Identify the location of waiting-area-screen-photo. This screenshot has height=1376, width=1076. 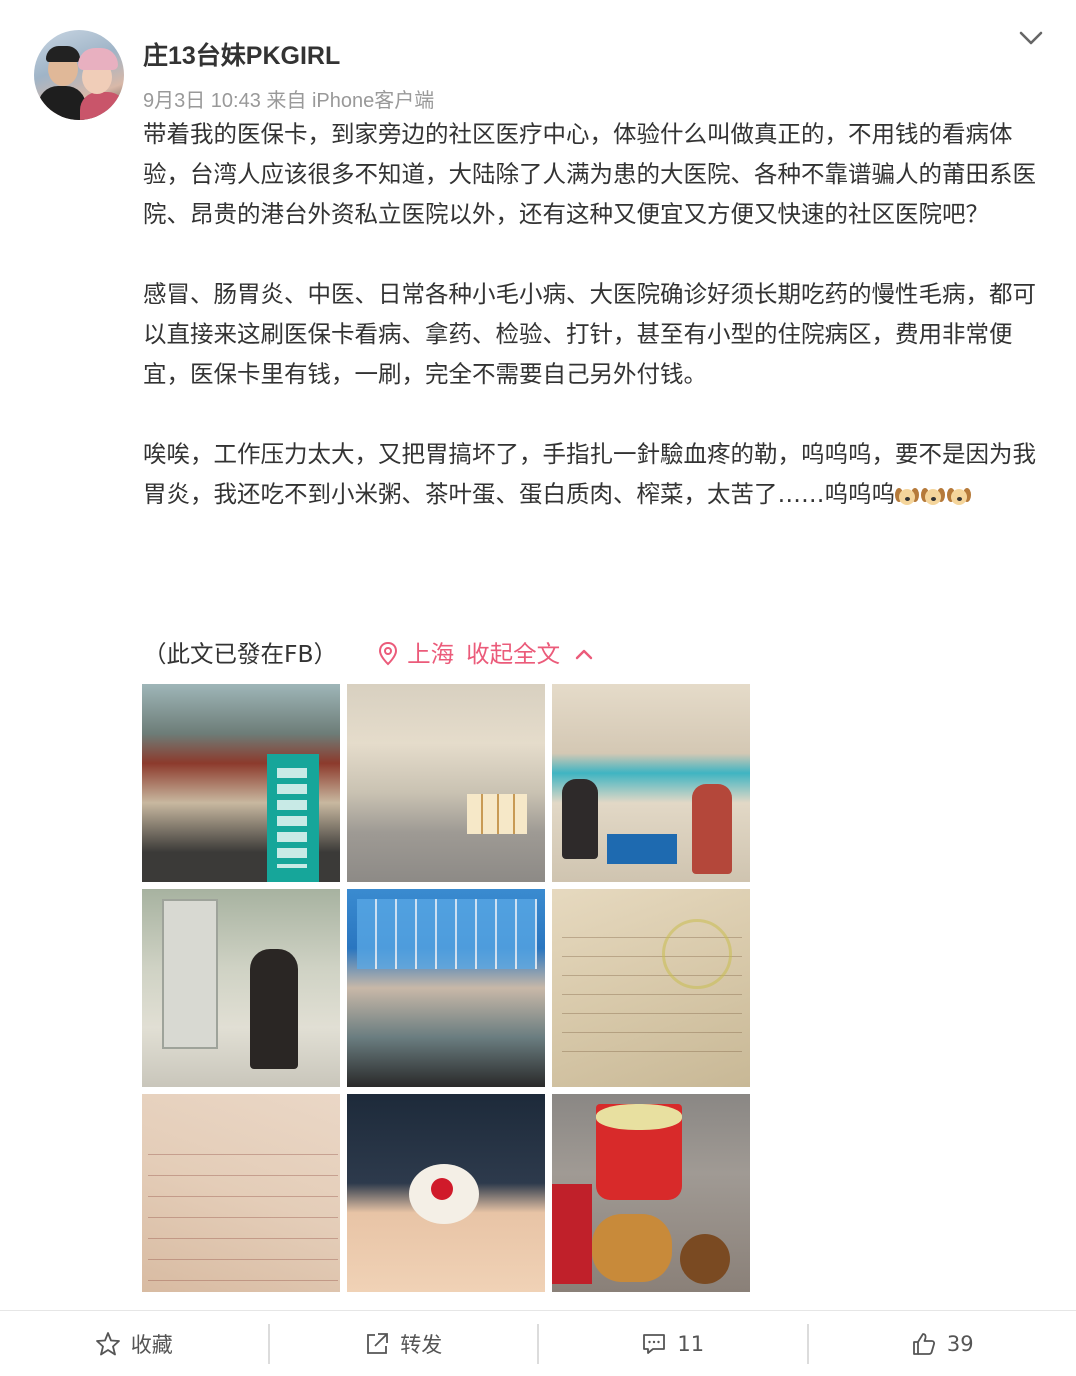
(446, 988).